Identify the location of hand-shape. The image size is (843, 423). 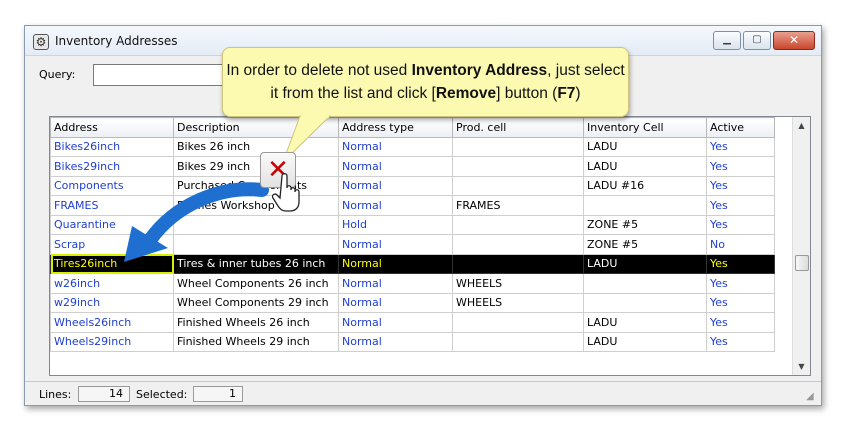
(286, 192).